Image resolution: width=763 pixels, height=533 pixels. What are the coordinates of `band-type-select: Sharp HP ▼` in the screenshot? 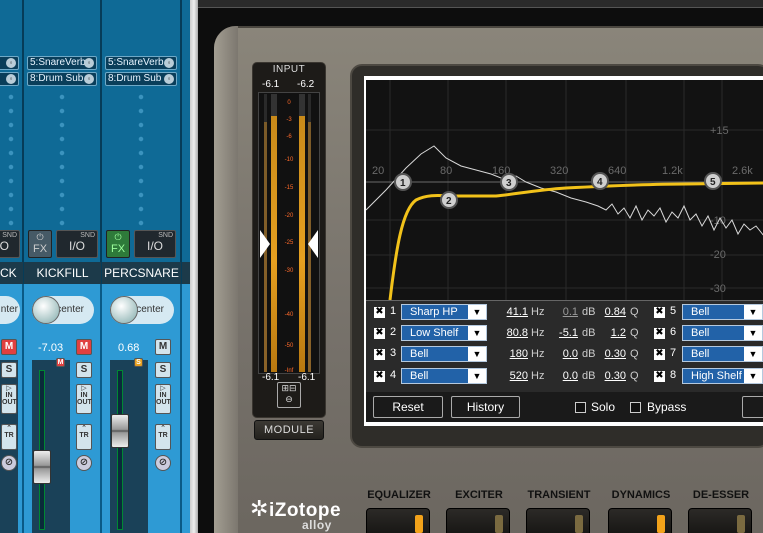 It's located at (444, 312).